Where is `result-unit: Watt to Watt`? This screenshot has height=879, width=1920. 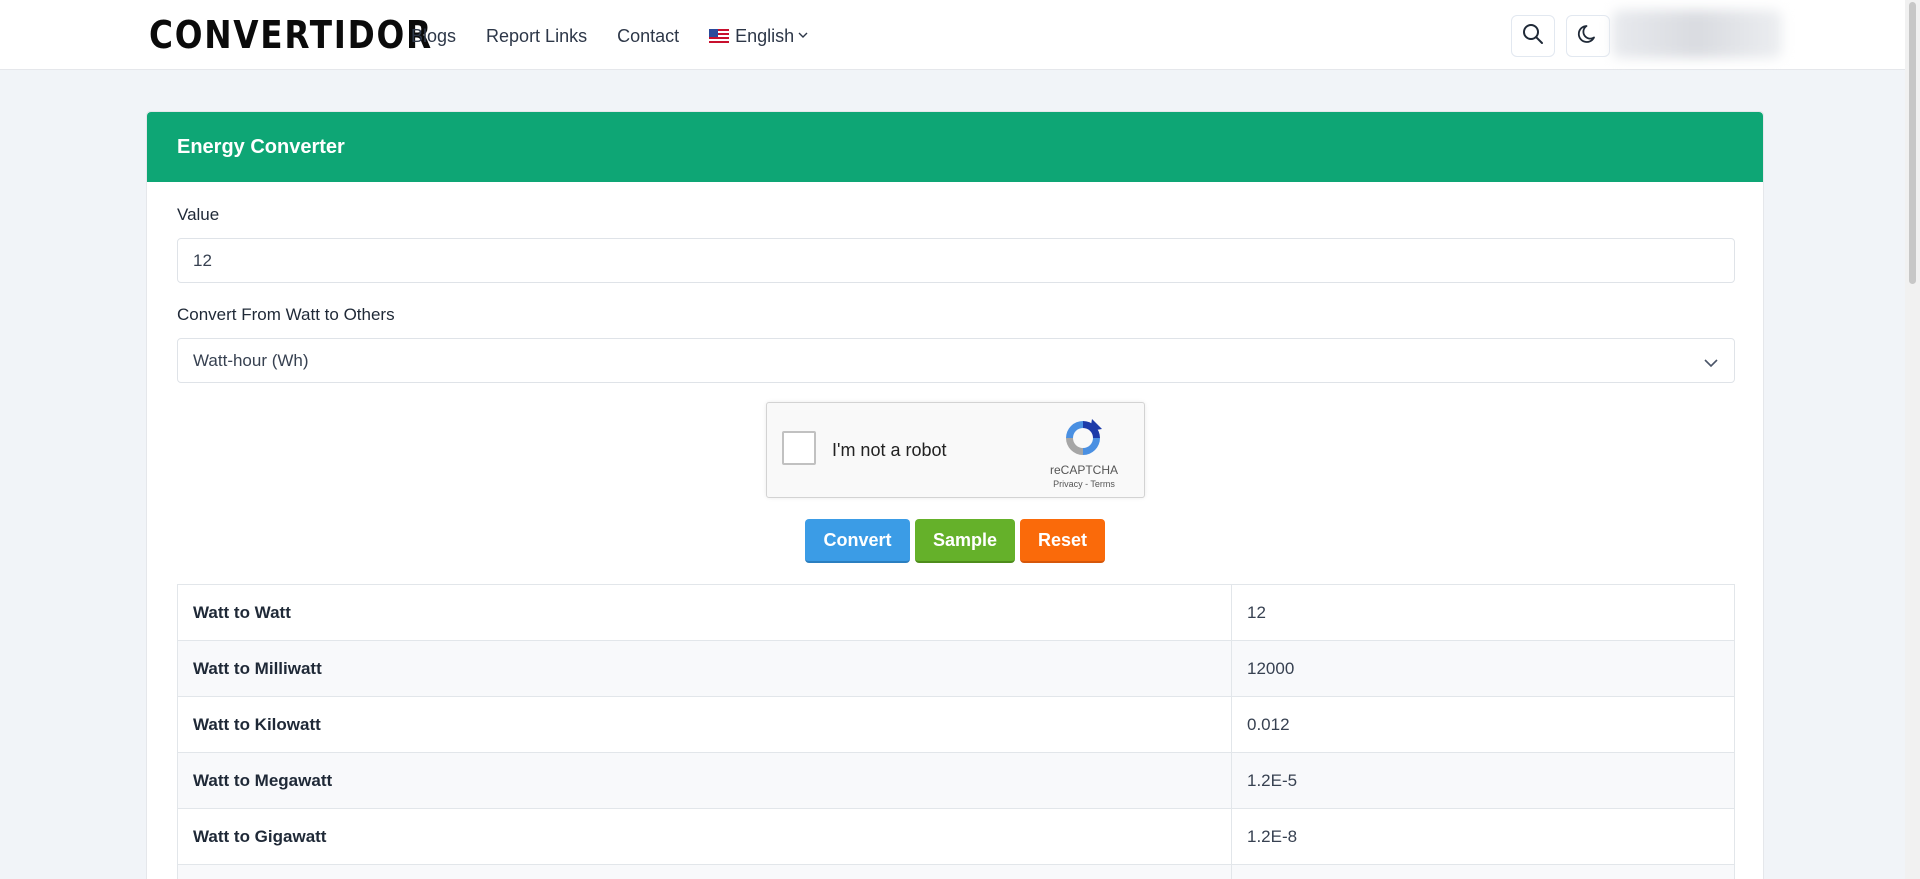
result-unit: Watt to Watt is located at coordinates (704, 612).